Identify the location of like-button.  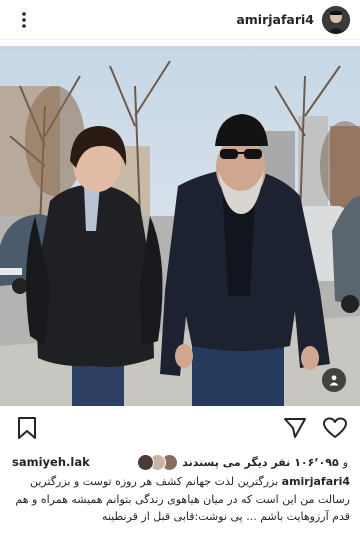
(335, 428).